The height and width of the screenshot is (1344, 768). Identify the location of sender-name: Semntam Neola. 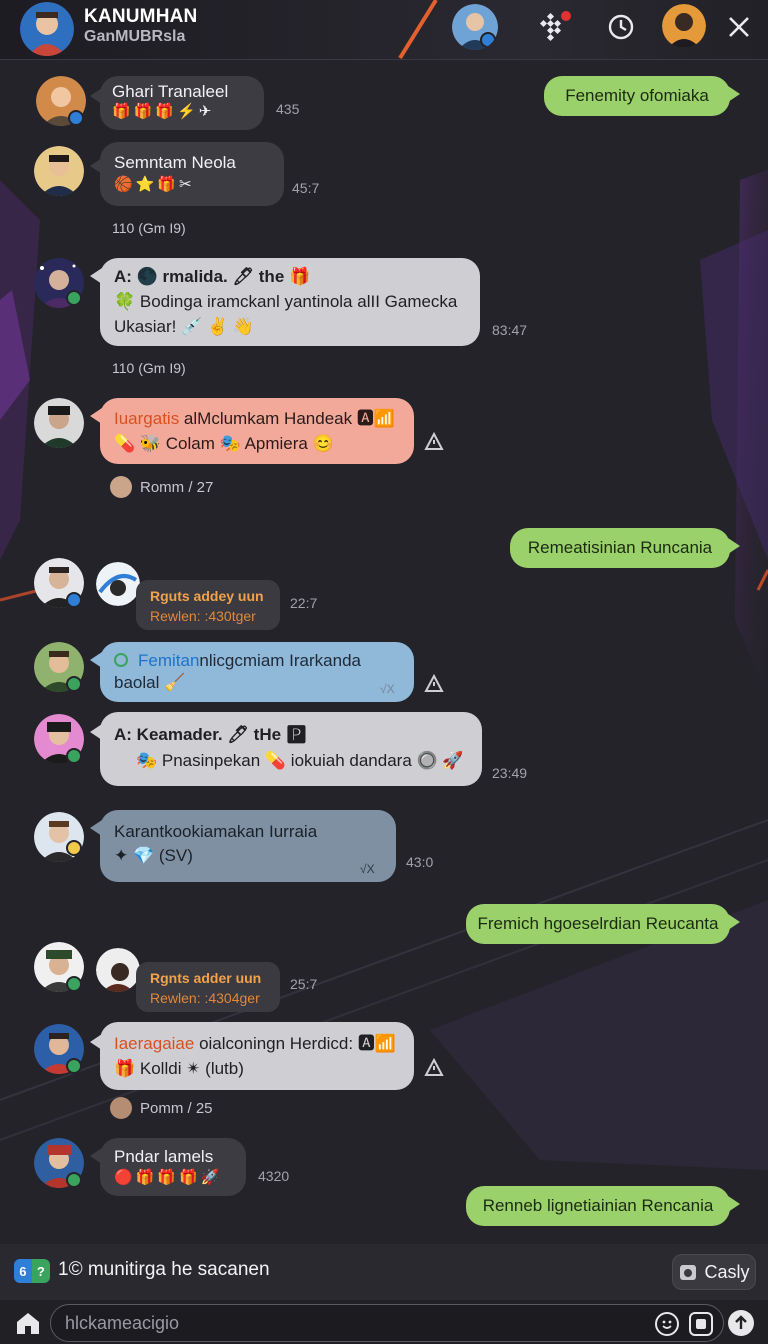
(175, 162).